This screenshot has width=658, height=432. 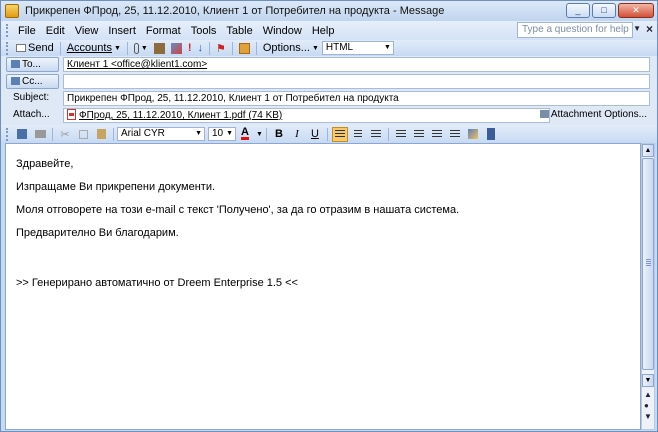 What do you see at coordinates (649, 29) in the screenshot?
I see `close-document-icon: ×` at bounding box center [649, 29].